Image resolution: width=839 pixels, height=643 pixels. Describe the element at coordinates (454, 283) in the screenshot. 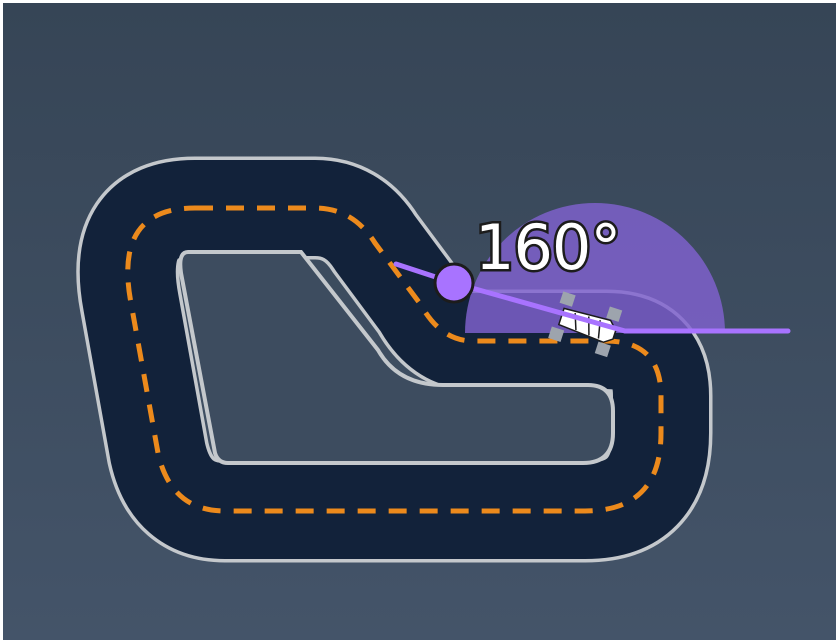

I see `waypoint-marker-icon` at that location.